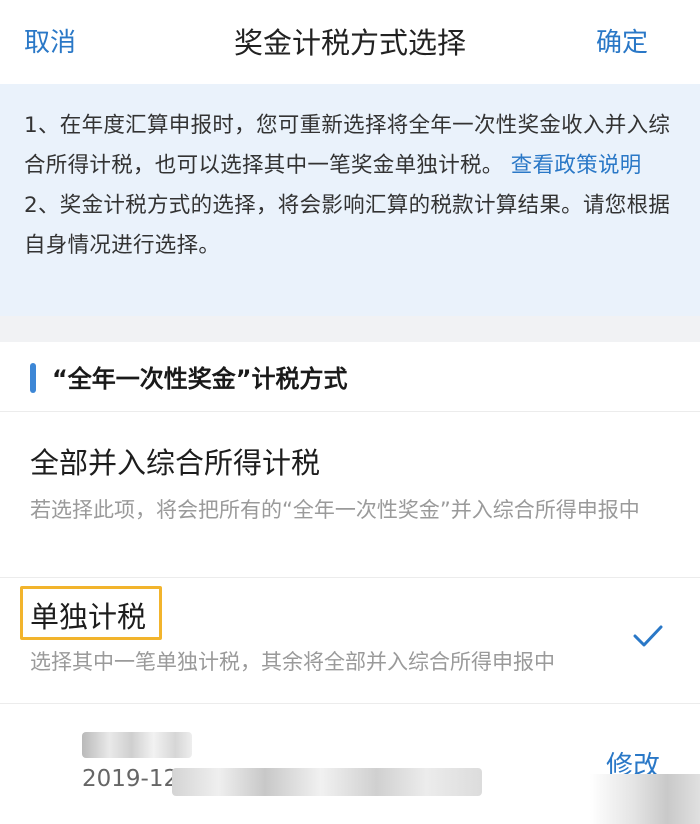 Image resolution: width=700 pixels, height=824 pixels. Describe the element at coordinates (622, 40) in the screenshot. I see `confirm-button: 确定` at that location.